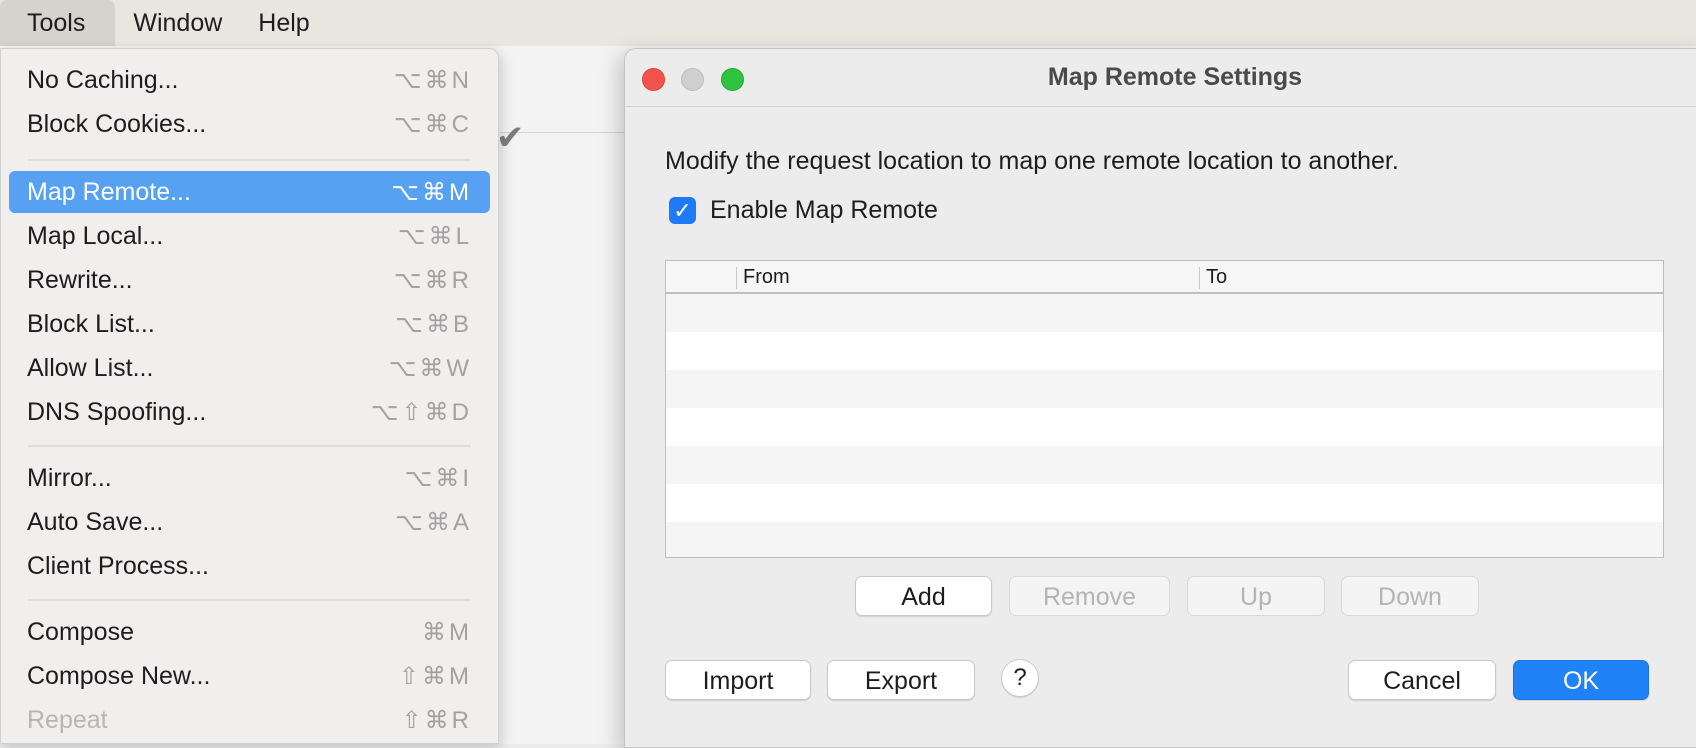  I want to click on table-header: From To, so click(1164, 277).